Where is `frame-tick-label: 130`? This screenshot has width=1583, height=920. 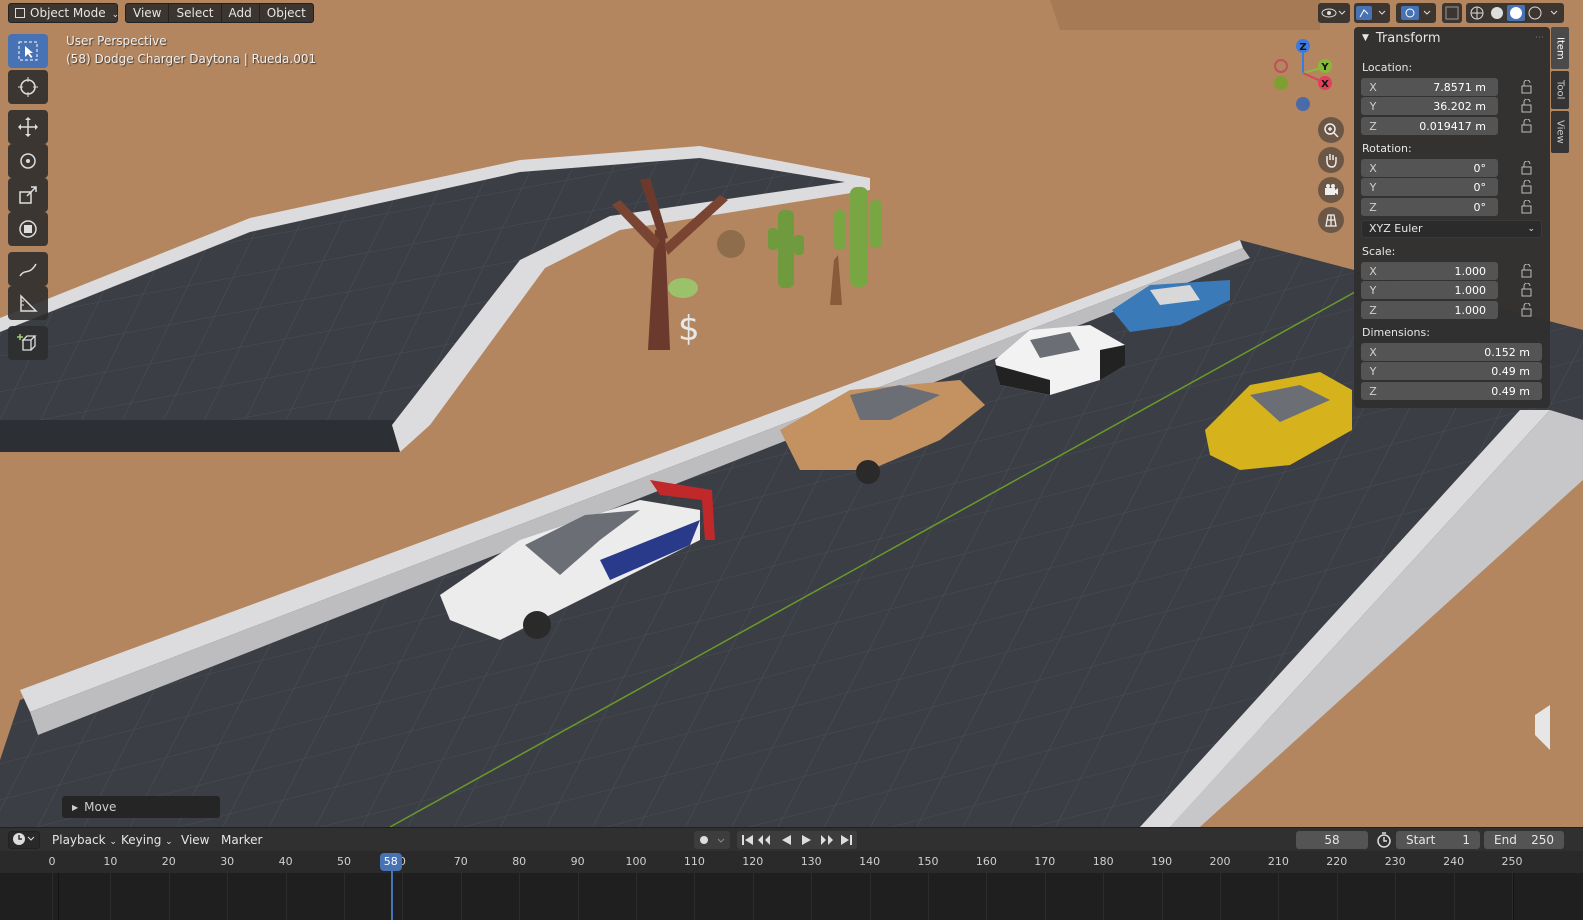
frame-tick-label: 130 is located at coordinates (811, 861).